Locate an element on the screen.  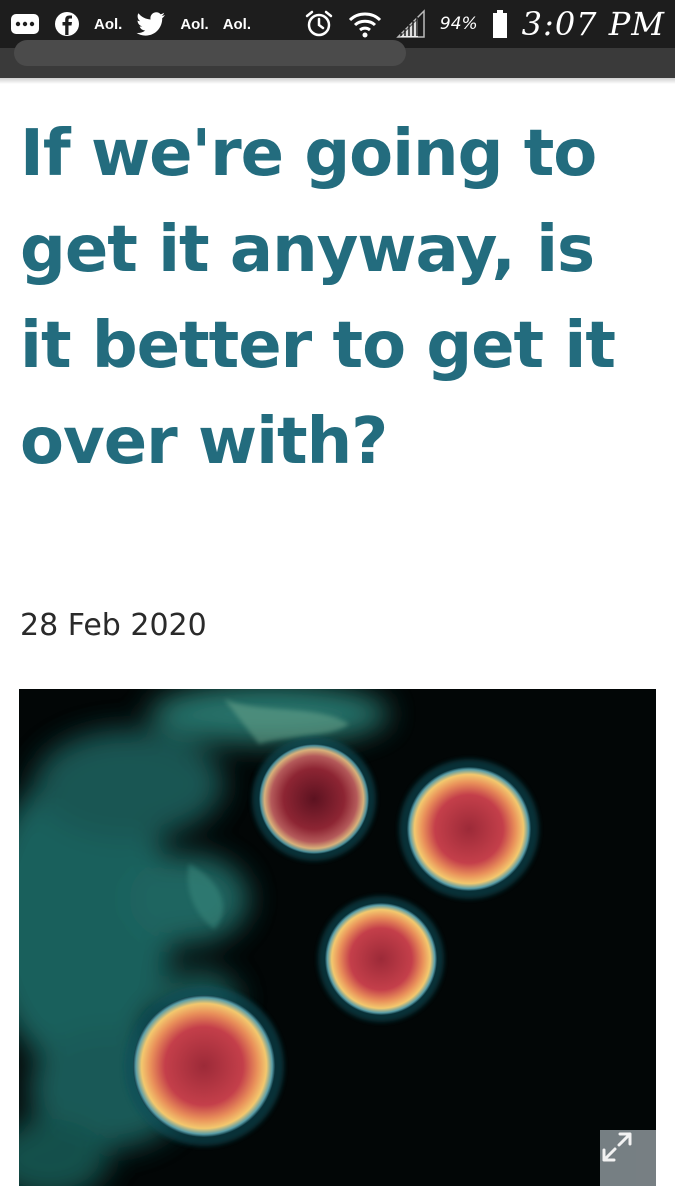
browser-toolbar is located at coordinates (337, 59).